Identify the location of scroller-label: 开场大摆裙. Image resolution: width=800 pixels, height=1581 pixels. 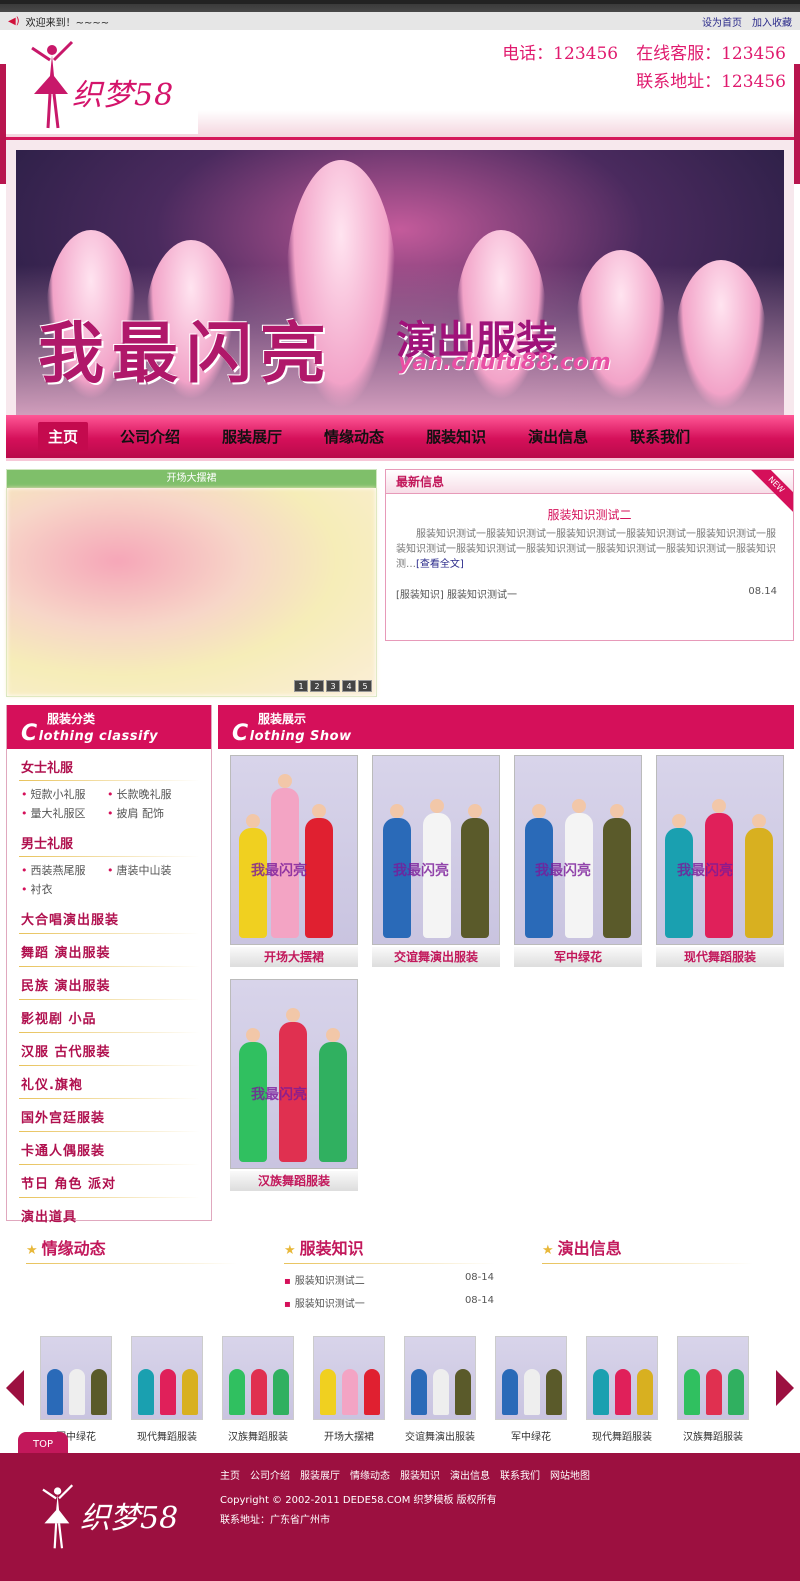
(349, 1431).